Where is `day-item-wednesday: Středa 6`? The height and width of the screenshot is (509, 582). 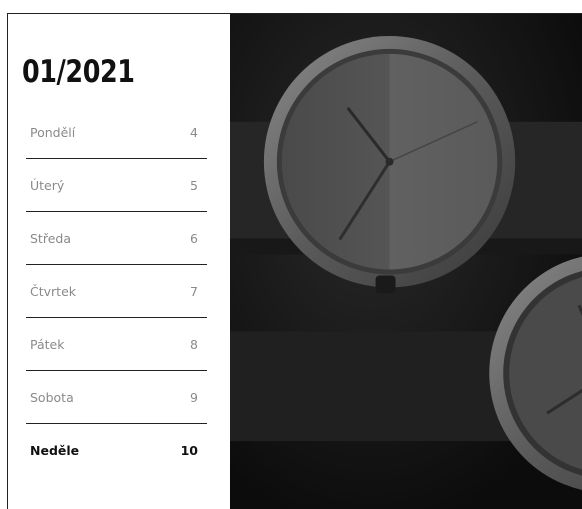 day-item-wednesday: Středa 6 is located at coordinates (116, 238).